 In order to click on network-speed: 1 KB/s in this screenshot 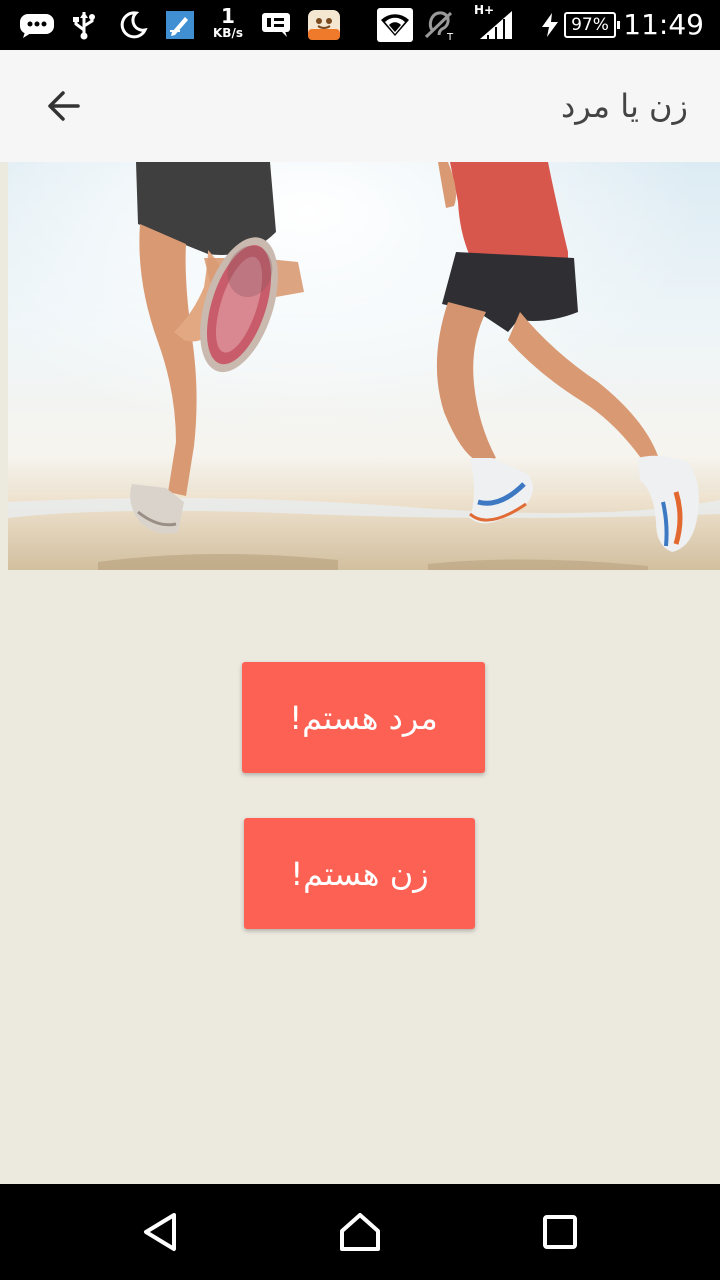, I will do `click(228, 22)`.